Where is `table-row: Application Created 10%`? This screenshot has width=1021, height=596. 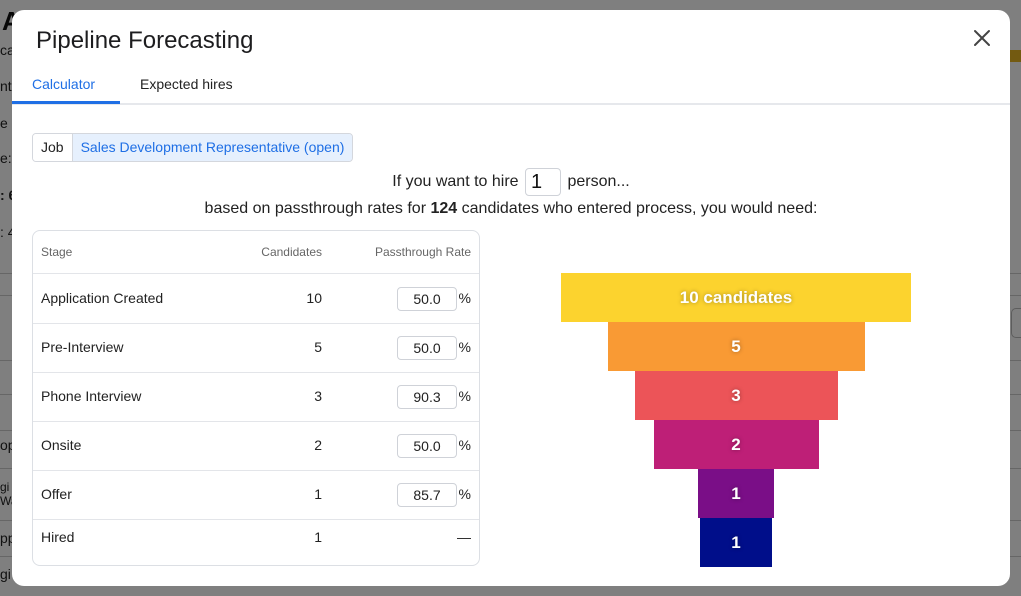 table-row: Application Created 10% is located at coordinates (256, 299).